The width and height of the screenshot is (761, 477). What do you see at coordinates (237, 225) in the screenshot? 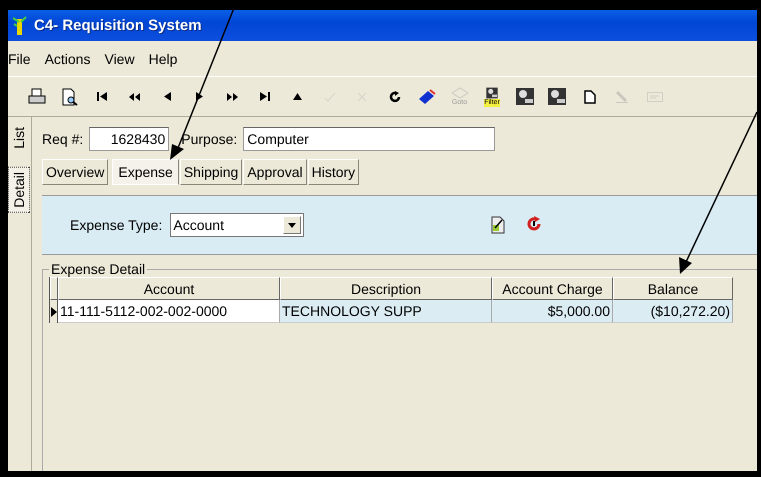
I see `expense-type-dropdown: Account` at bounding box center [237, 225].